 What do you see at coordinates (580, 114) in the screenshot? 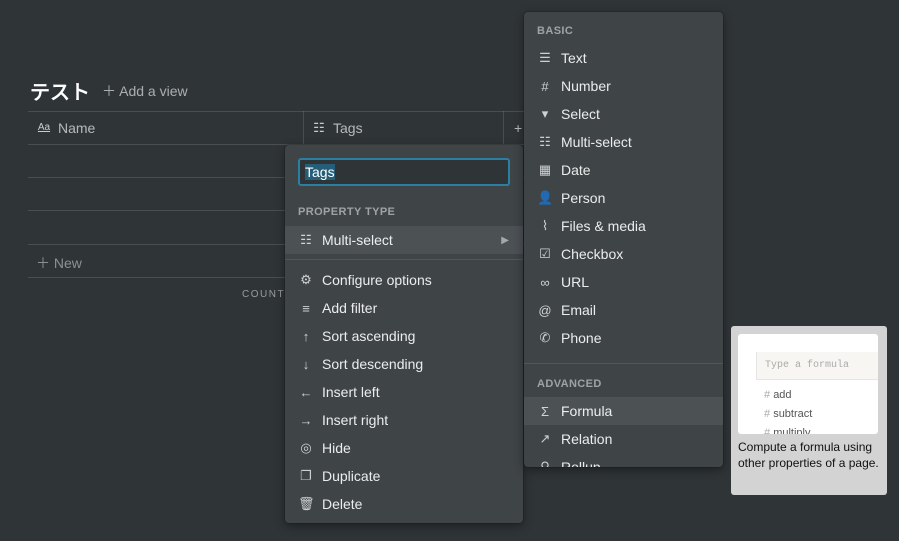
I see `menu-item-label: Select` at bounding box center [580, 114].